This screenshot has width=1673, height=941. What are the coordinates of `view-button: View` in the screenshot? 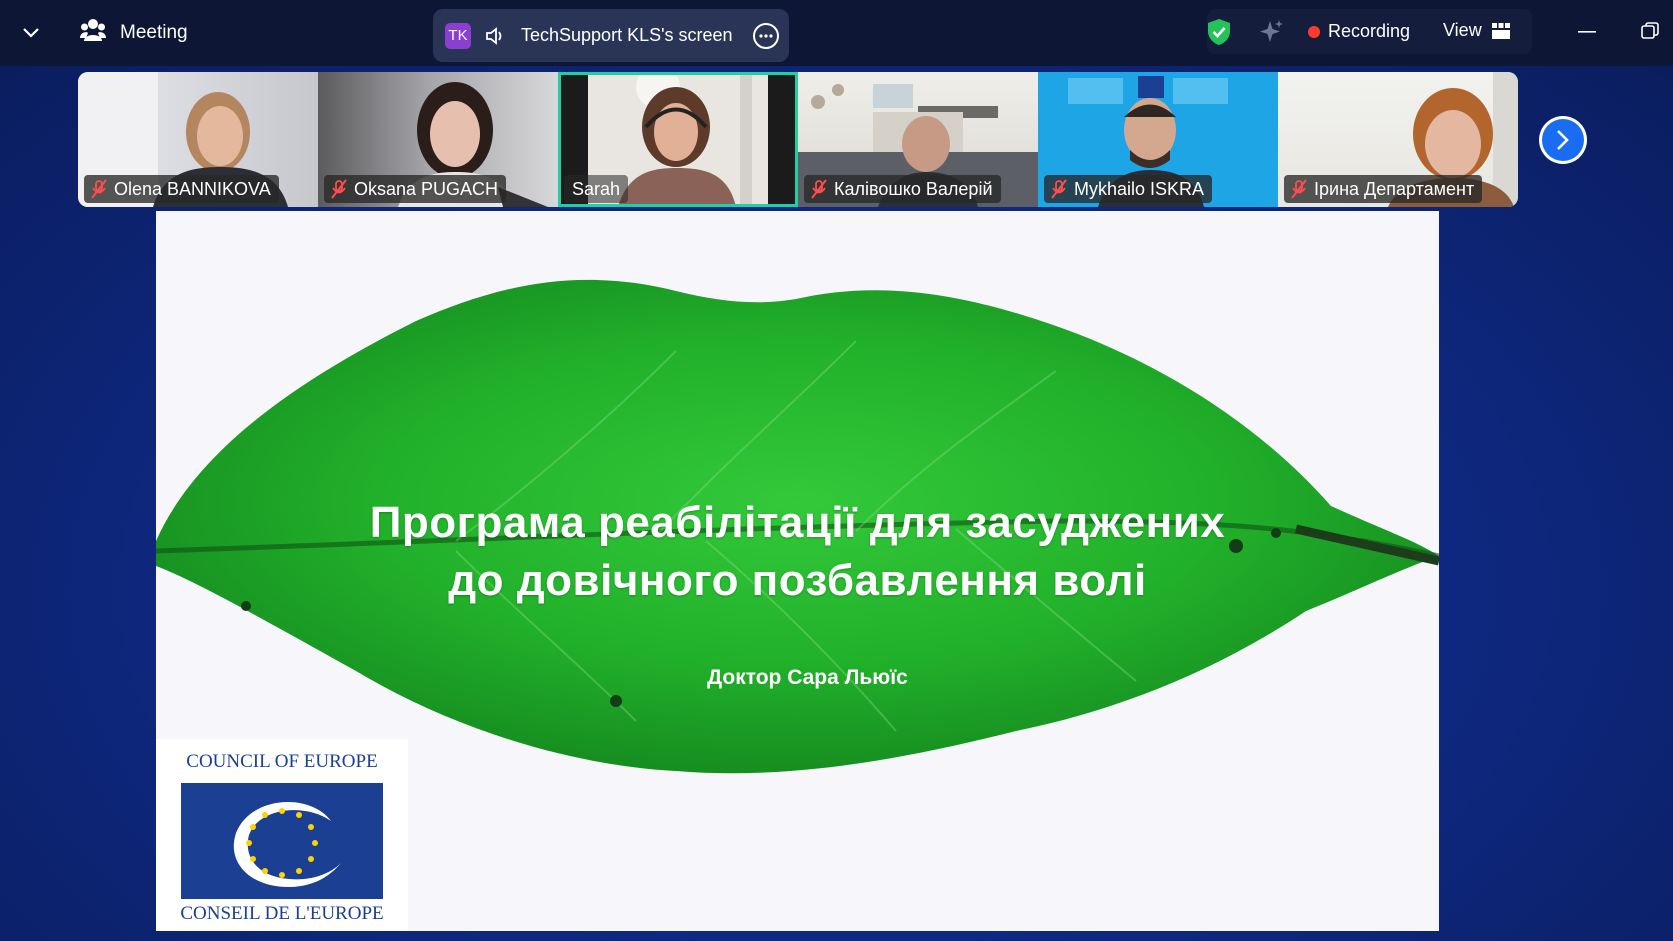 It's located at (1476, 30).